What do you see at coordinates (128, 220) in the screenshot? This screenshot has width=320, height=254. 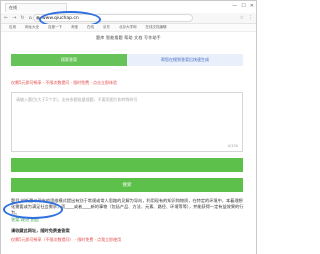 I see `answer-result: 答案:改进 创造` at bounding box center [128, 220].